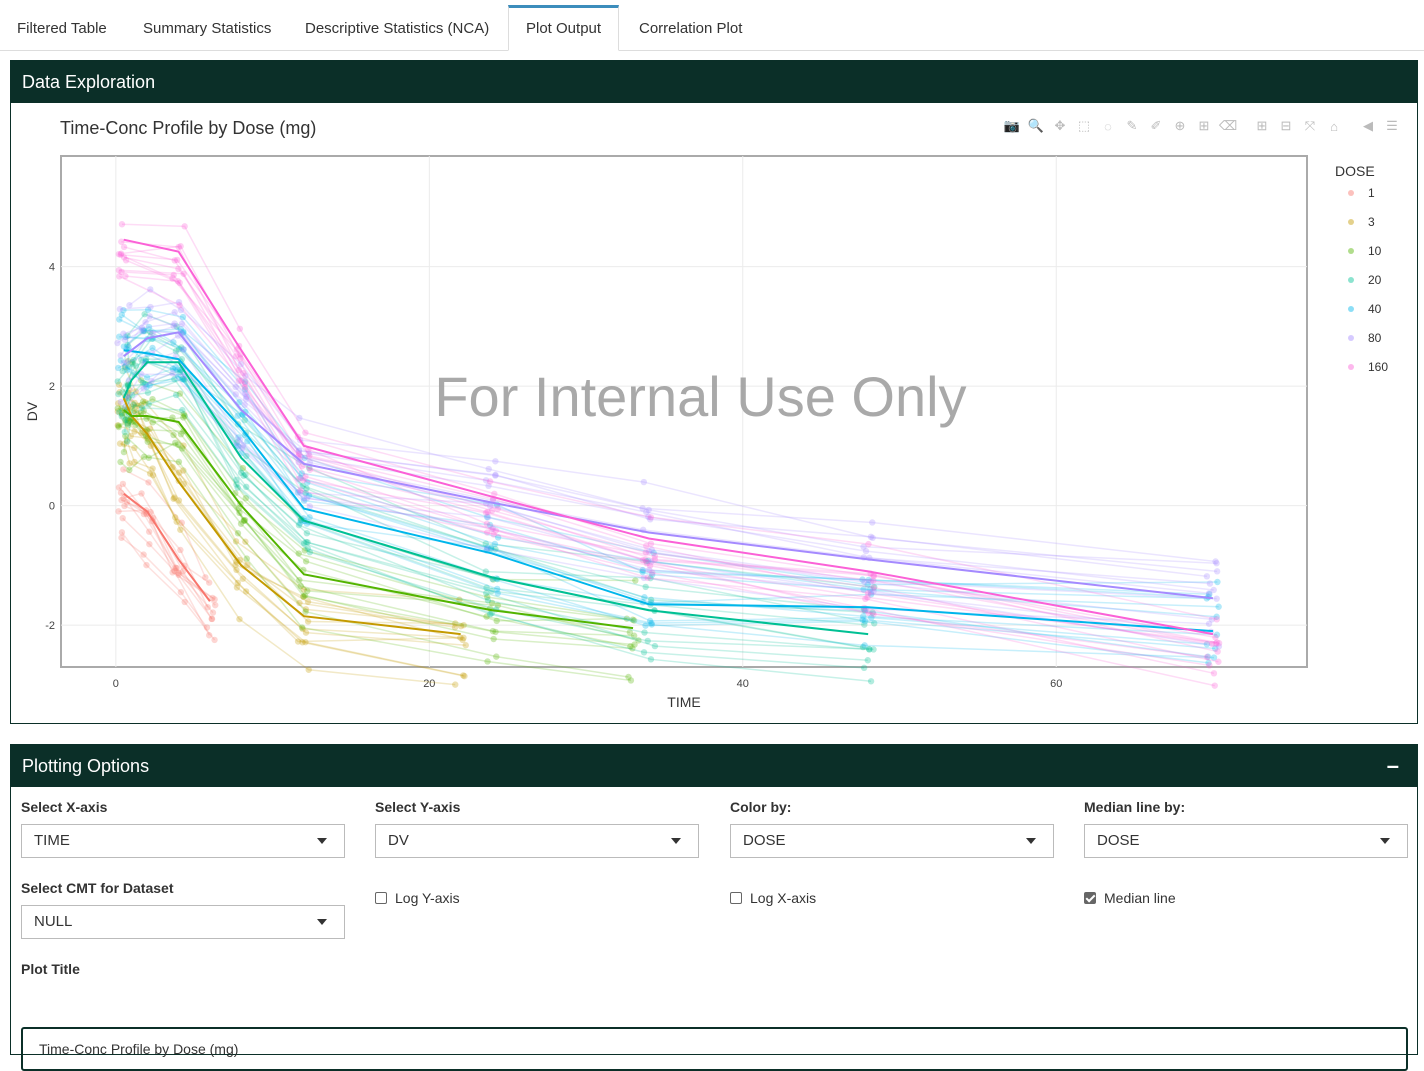 The image size is (1424, 1071). What do you see at coordinates (690, 27) in the screenshot?
I see `tab-correlation-plot: Correlation Plot` at bounding box center [690, 27].